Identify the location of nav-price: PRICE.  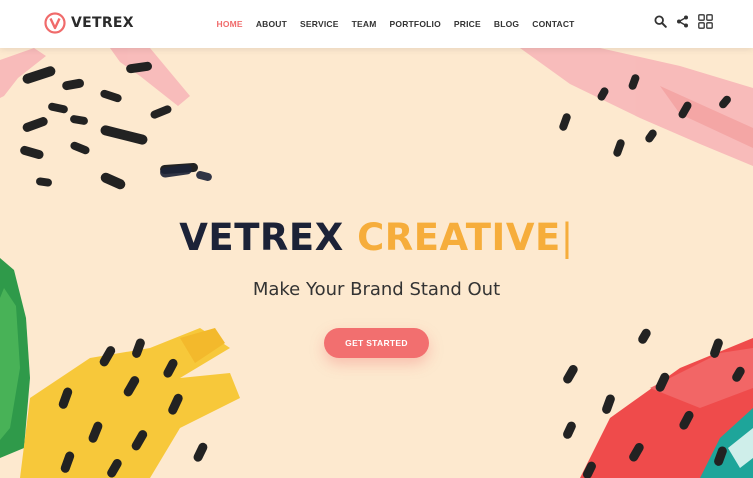
(467, 24).